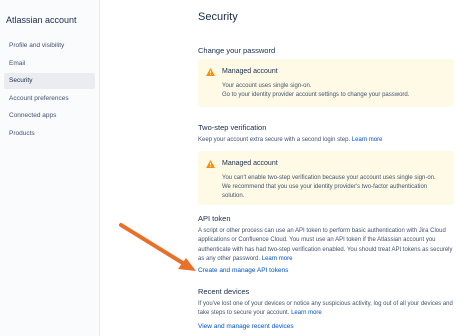  I want to click on view-manage-recent-devices-link: View and manage recent devices, so click(246, 326).